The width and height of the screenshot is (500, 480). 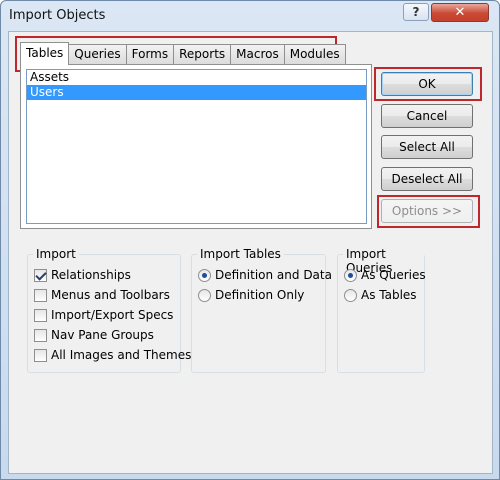 I want to click on images-themes-option: All Images and Themes, so click(x=112, y=355).